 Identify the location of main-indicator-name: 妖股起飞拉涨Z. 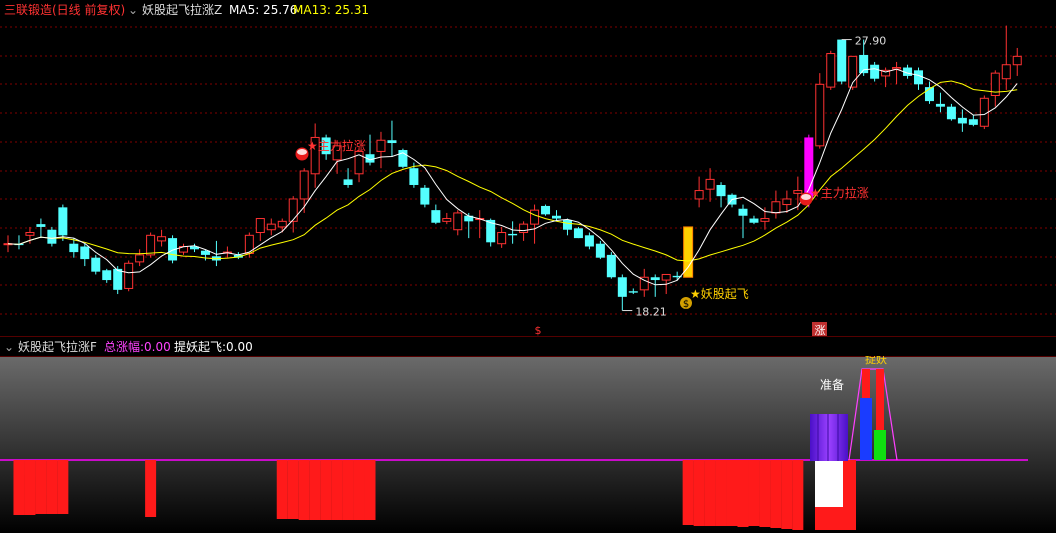
(182, 10).